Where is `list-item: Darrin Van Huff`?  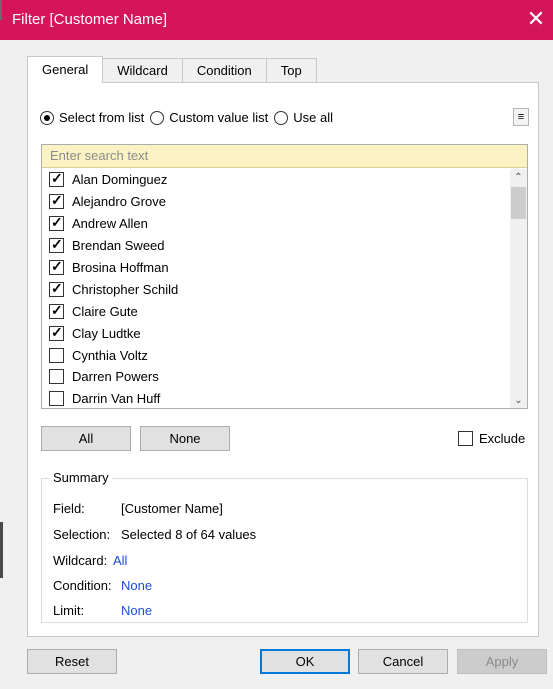
list-item: Darrin Van Huff is located at coordinates (277, 398).